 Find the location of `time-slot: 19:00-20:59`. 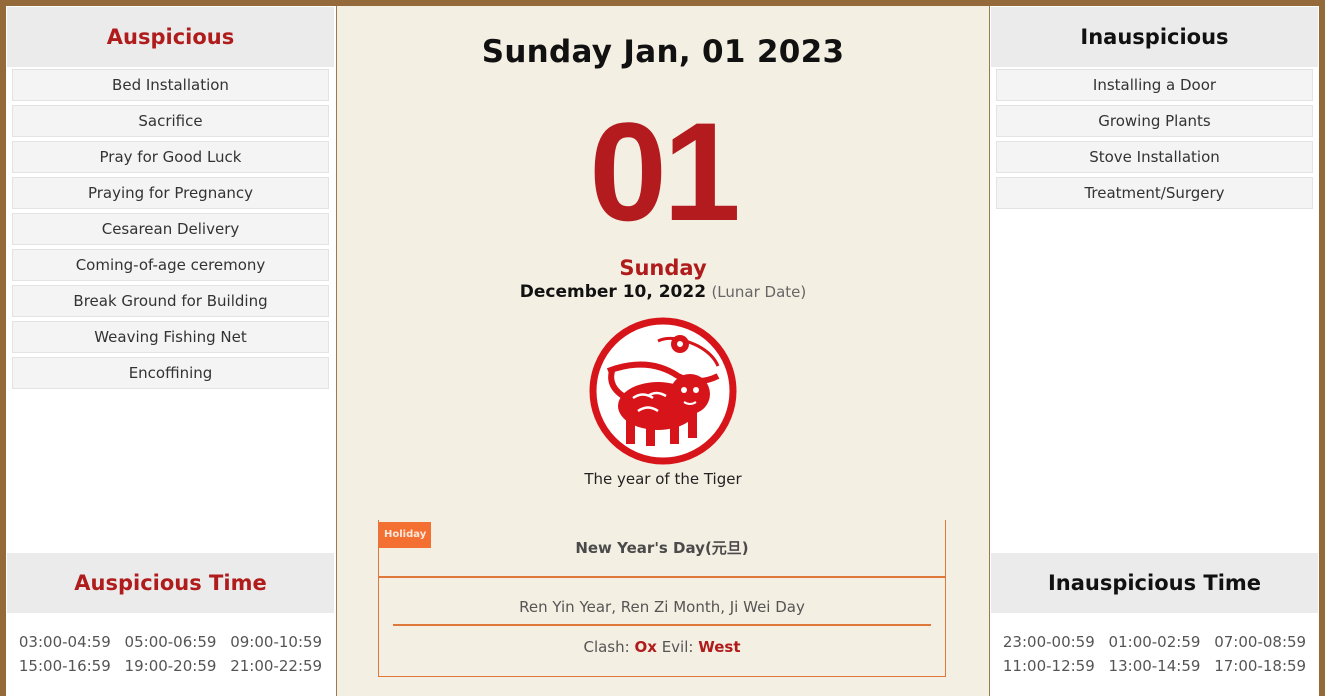

time-slot: 19:00-20:59 is located at coordinates (170, 666).